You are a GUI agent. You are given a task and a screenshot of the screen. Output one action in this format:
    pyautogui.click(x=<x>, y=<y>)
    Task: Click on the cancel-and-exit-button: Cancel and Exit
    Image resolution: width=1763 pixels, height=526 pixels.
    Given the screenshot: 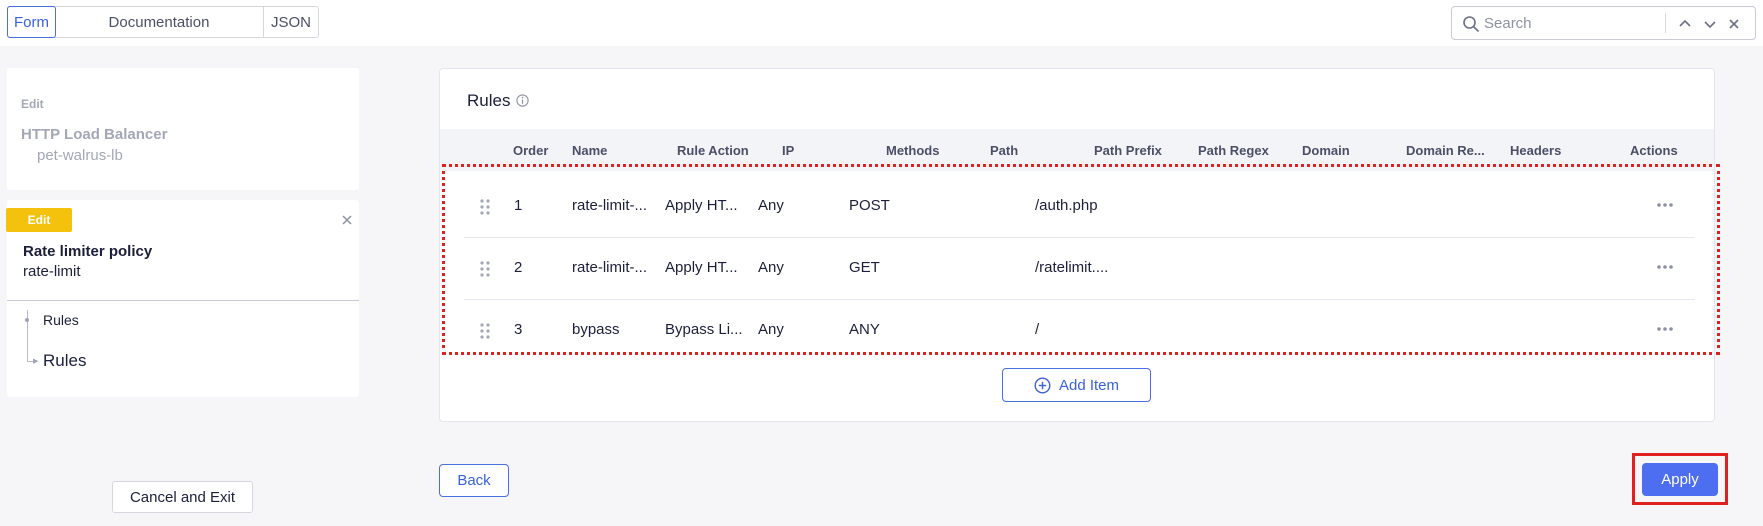 What is the action you would take?
    pyautogui.click(x=182, y=497)
    